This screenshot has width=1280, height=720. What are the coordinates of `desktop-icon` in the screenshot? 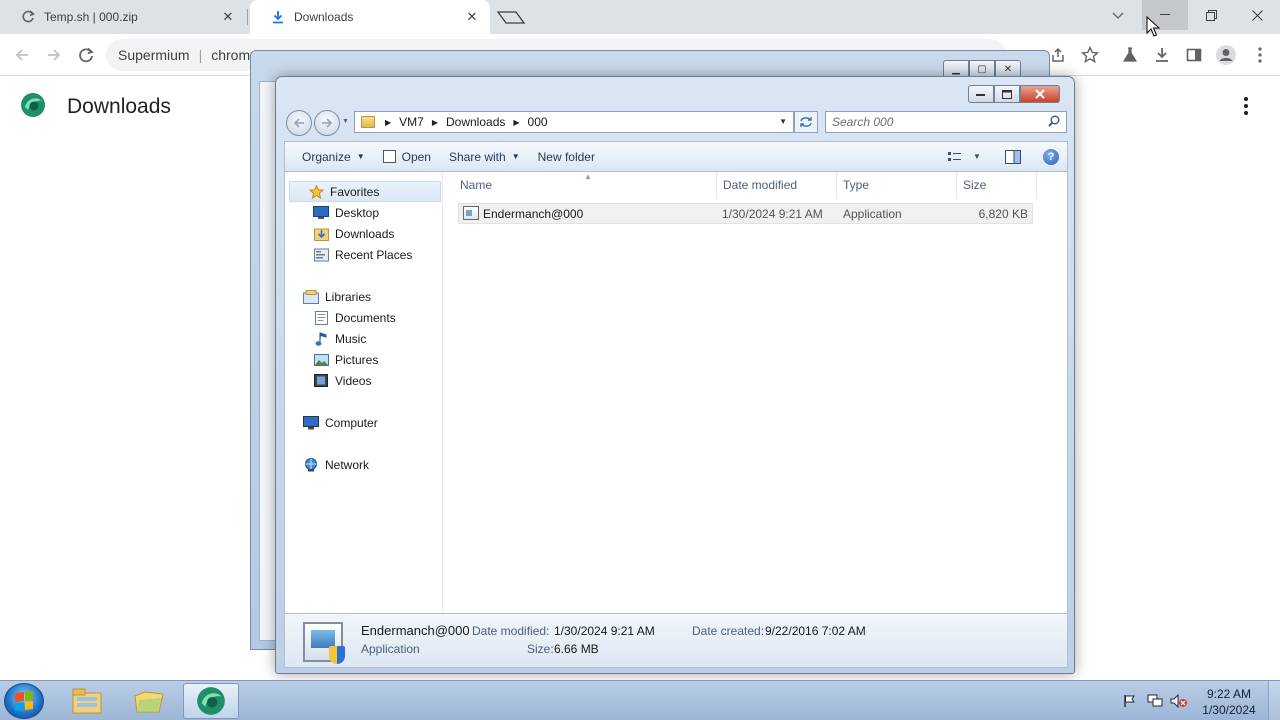 It's located at (321, 213).